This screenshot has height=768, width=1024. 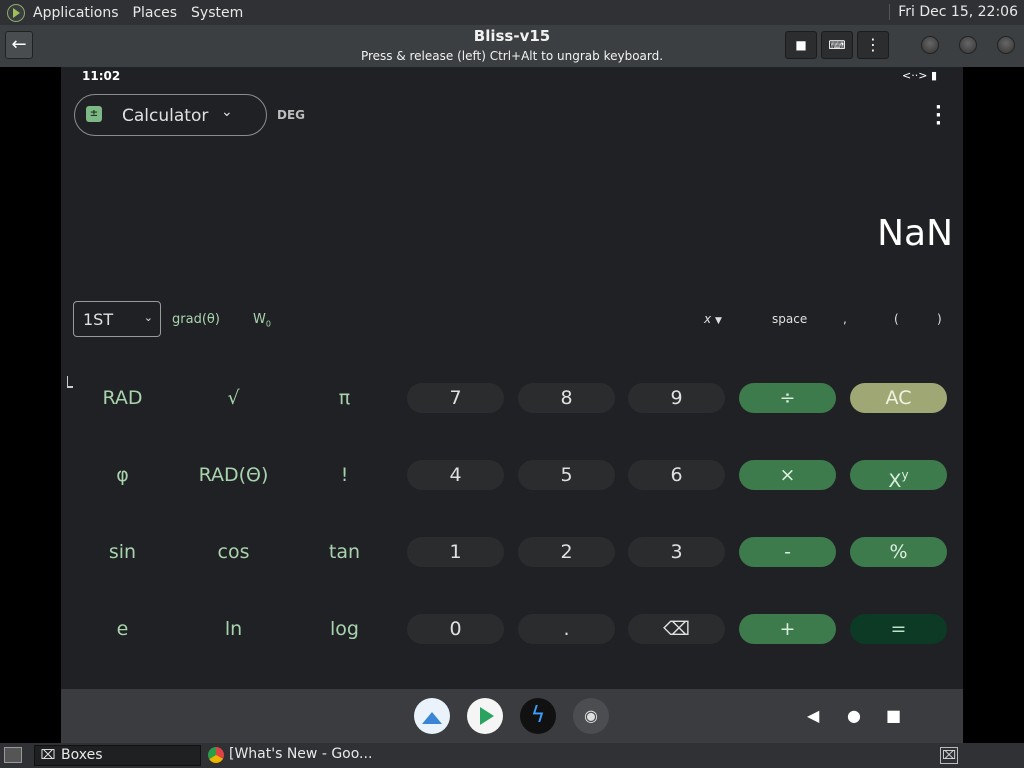 I want to click on space-button: space, so click(x=789, y=319).